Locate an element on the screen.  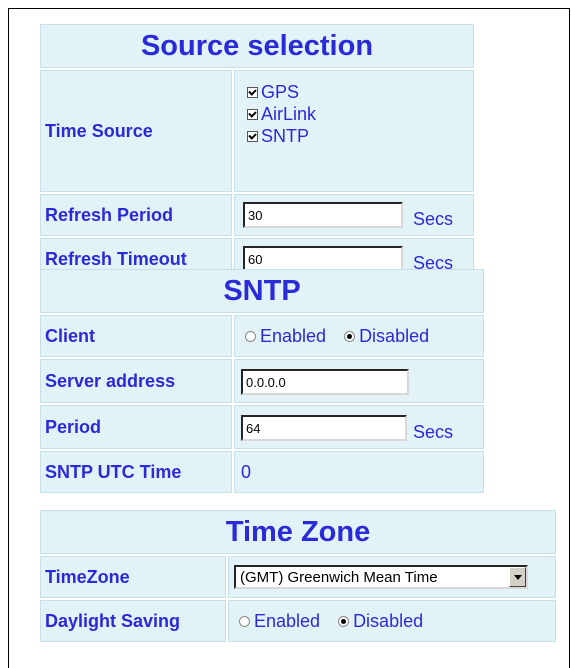
daylight-saving-options: Enabled Disabled is located at coordinates (392, 621).